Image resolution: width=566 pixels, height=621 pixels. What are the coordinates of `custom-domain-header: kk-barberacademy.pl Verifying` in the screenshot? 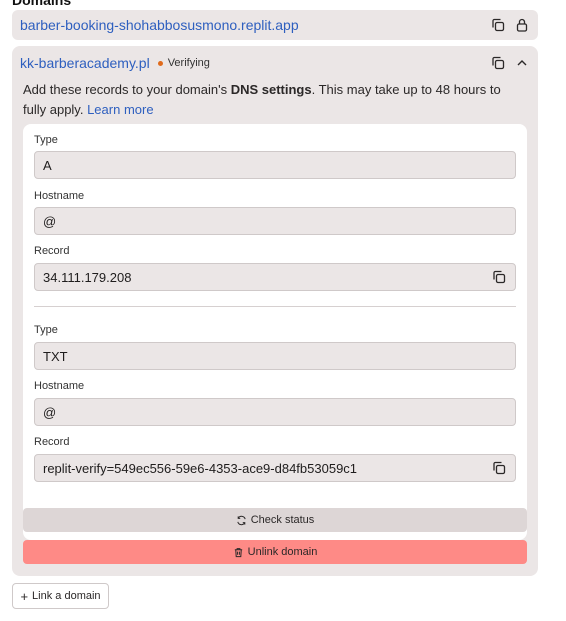 It's located at (275, 63).